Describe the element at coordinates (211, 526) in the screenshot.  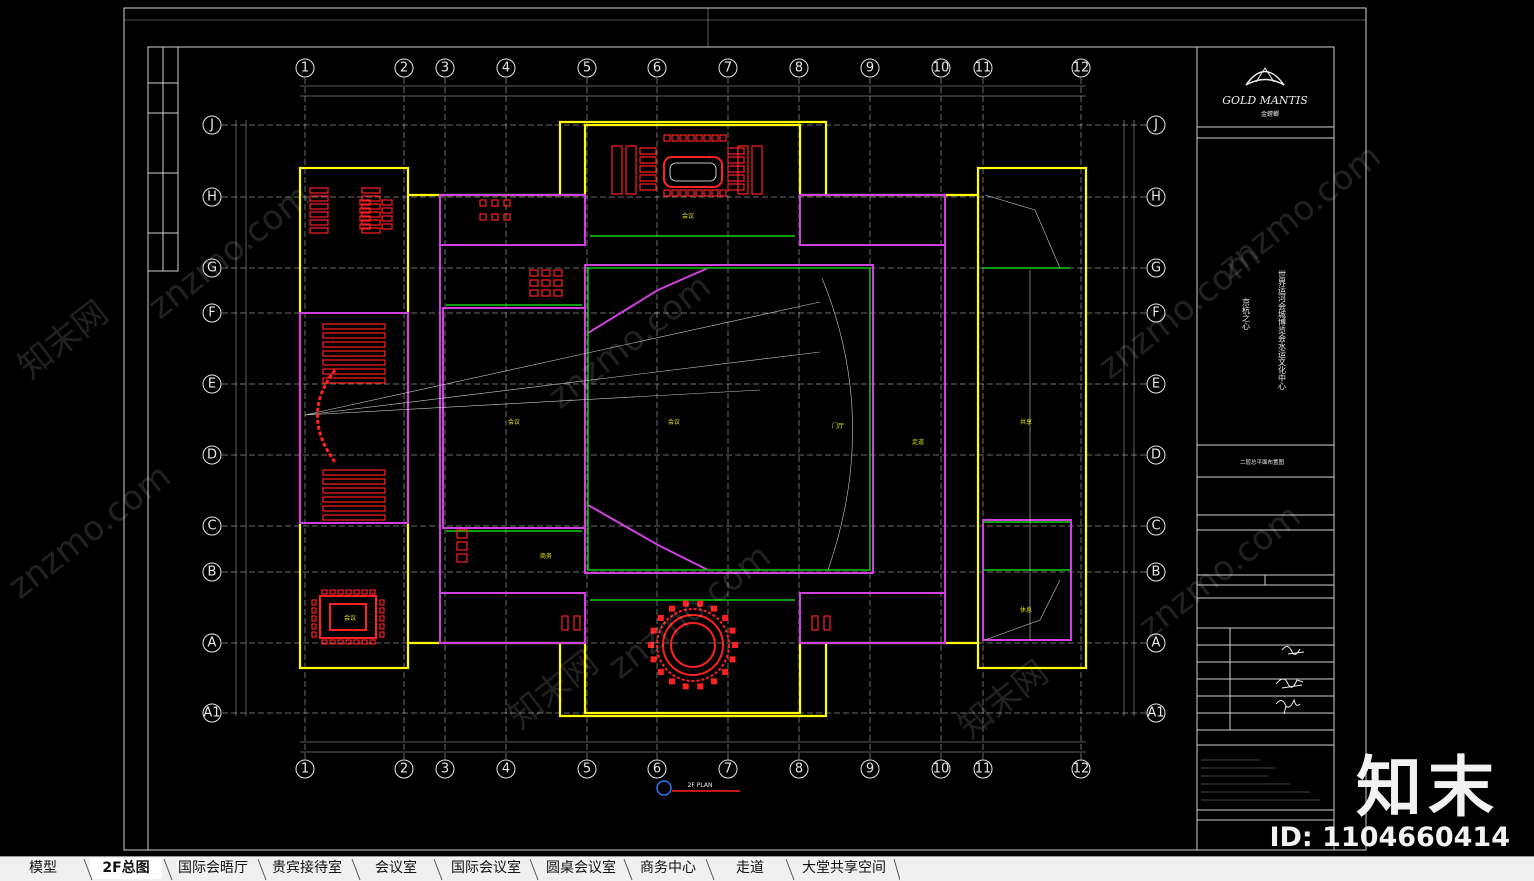
I see `grid-bubble-row: C` at that location.